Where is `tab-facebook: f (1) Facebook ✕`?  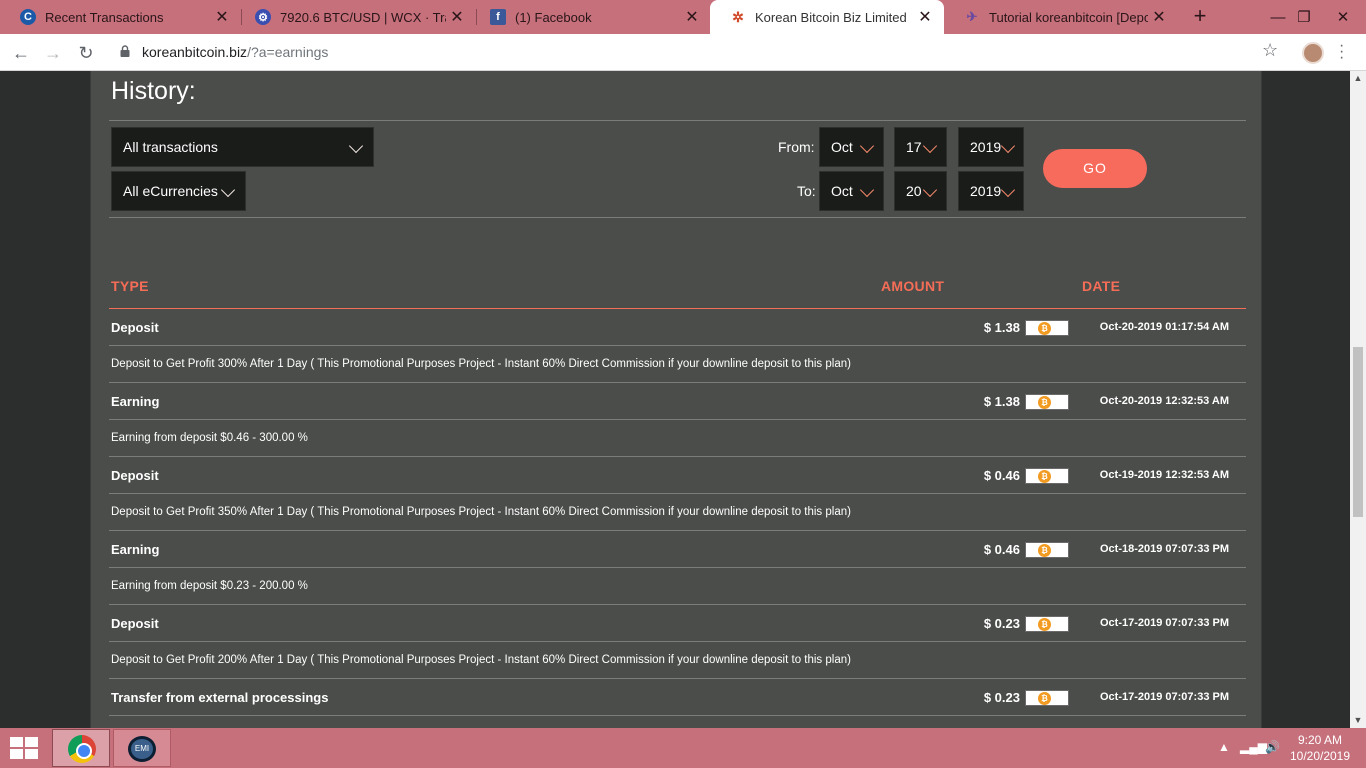
tab-facebook: f (1) Facebook ✕ is located at coordinates (590, 17).